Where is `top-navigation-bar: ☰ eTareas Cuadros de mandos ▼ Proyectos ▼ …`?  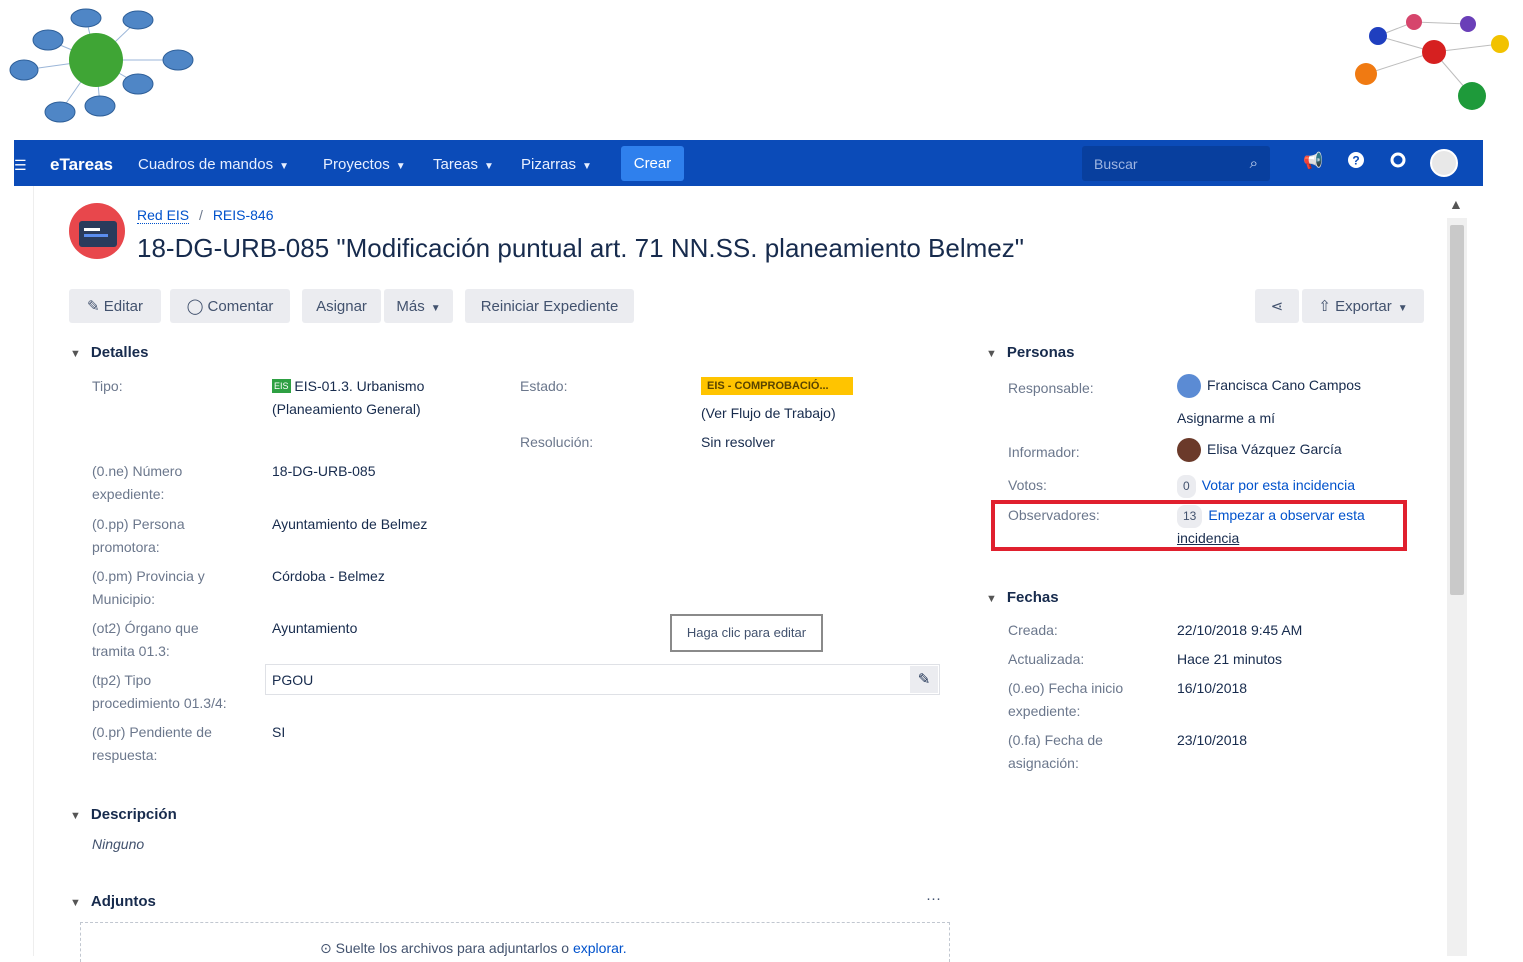
top-navigation-bar: ☰ eTareas Cuadros de mandos ▼ Proyectos ▼ … is located at coordinates (748, 163).